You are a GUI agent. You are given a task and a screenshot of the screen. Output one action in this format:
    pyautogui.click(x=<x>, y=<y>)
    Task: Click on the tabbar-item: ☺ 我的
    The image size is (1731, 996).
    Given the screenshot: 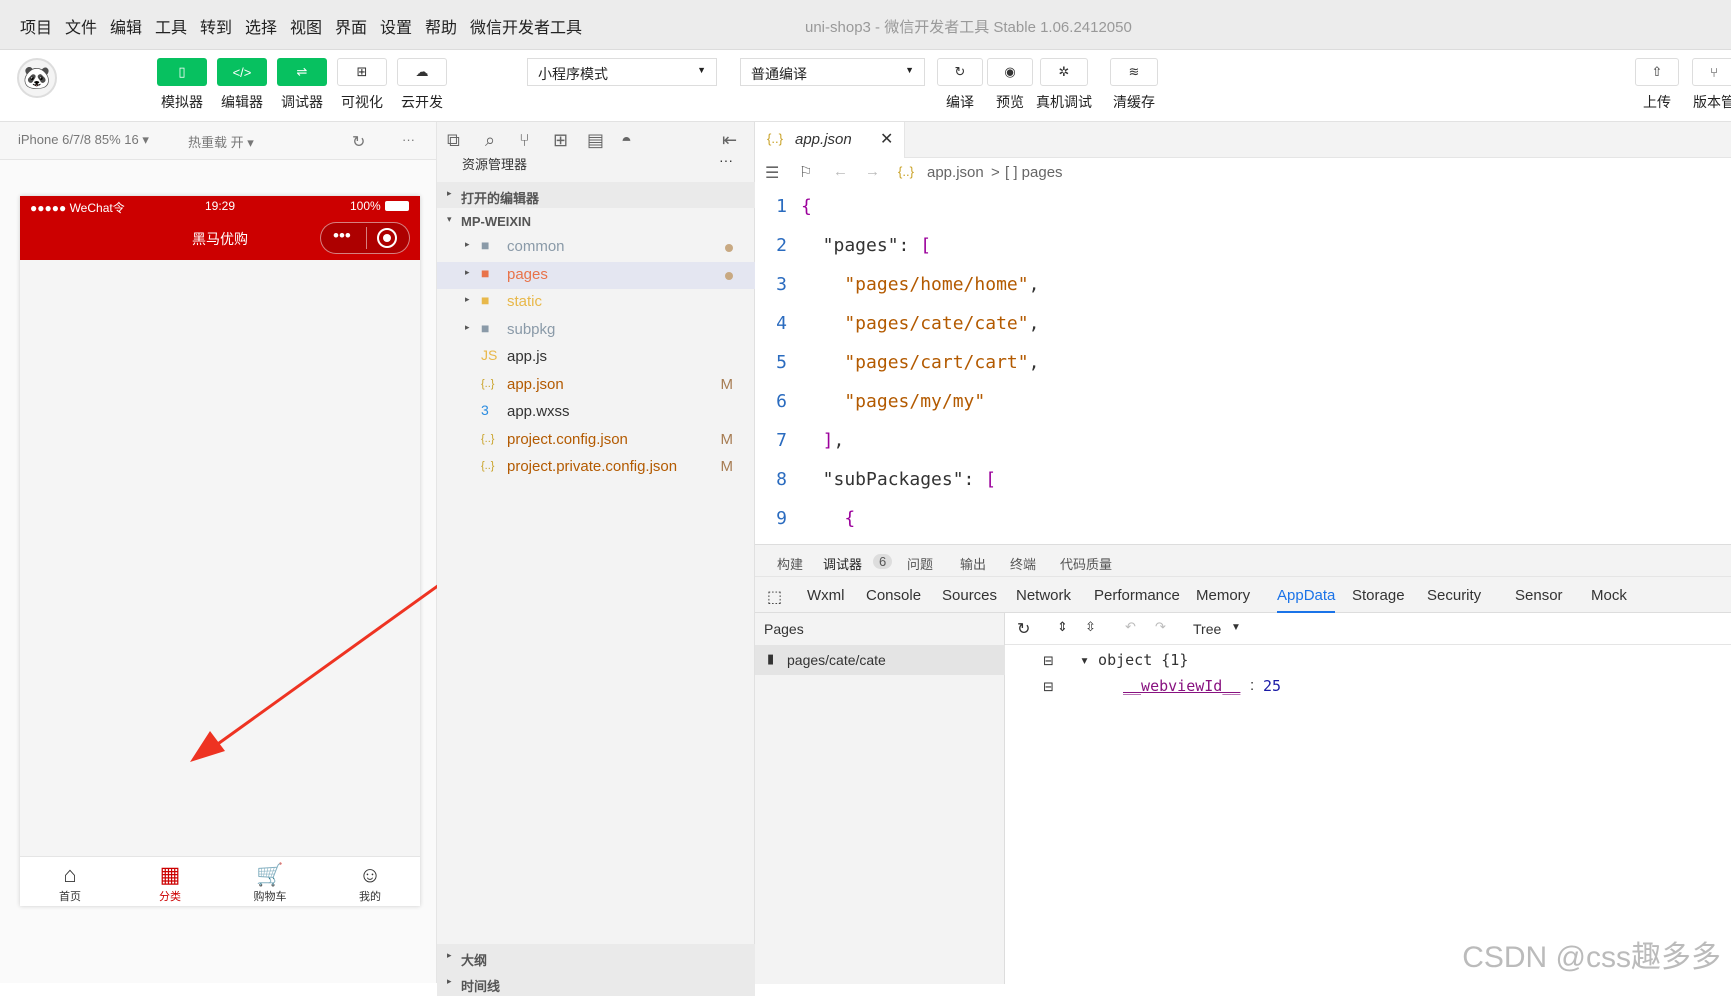 What is the action you would take?
    pyautogui.click(x=370, y=883)
    